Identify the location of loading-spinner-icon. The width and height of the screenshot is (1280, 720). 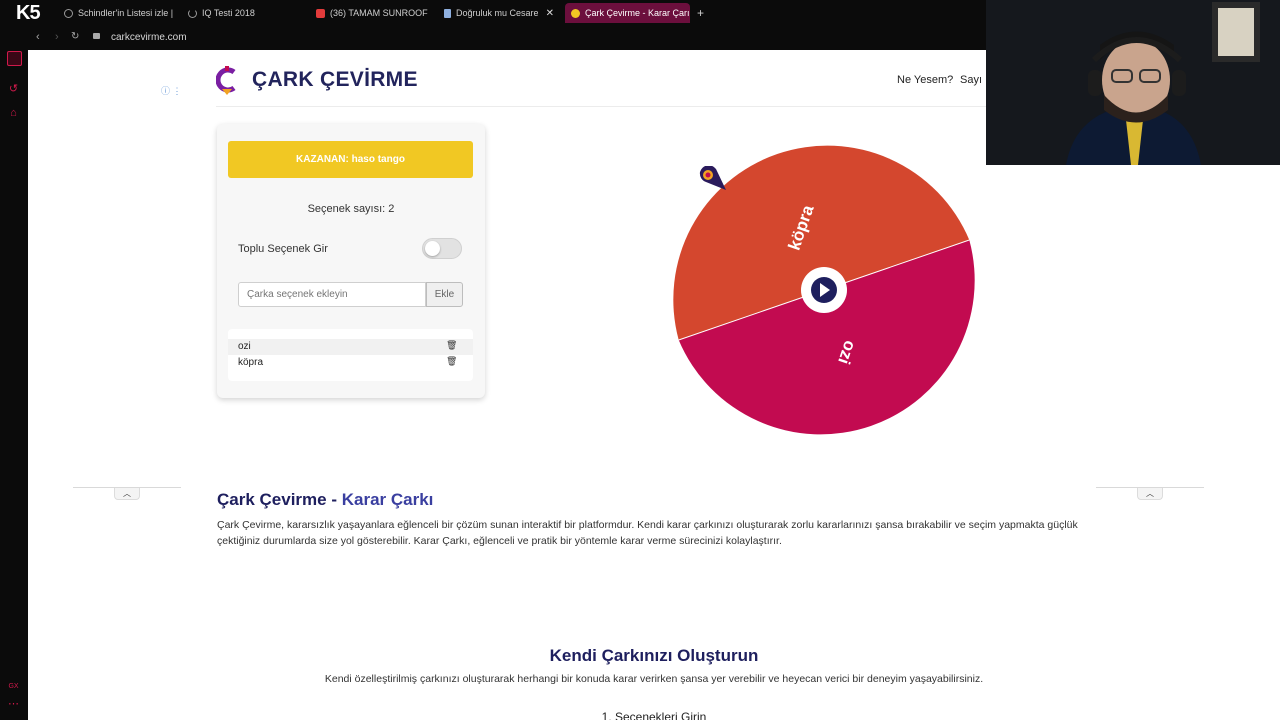
(192, 13).